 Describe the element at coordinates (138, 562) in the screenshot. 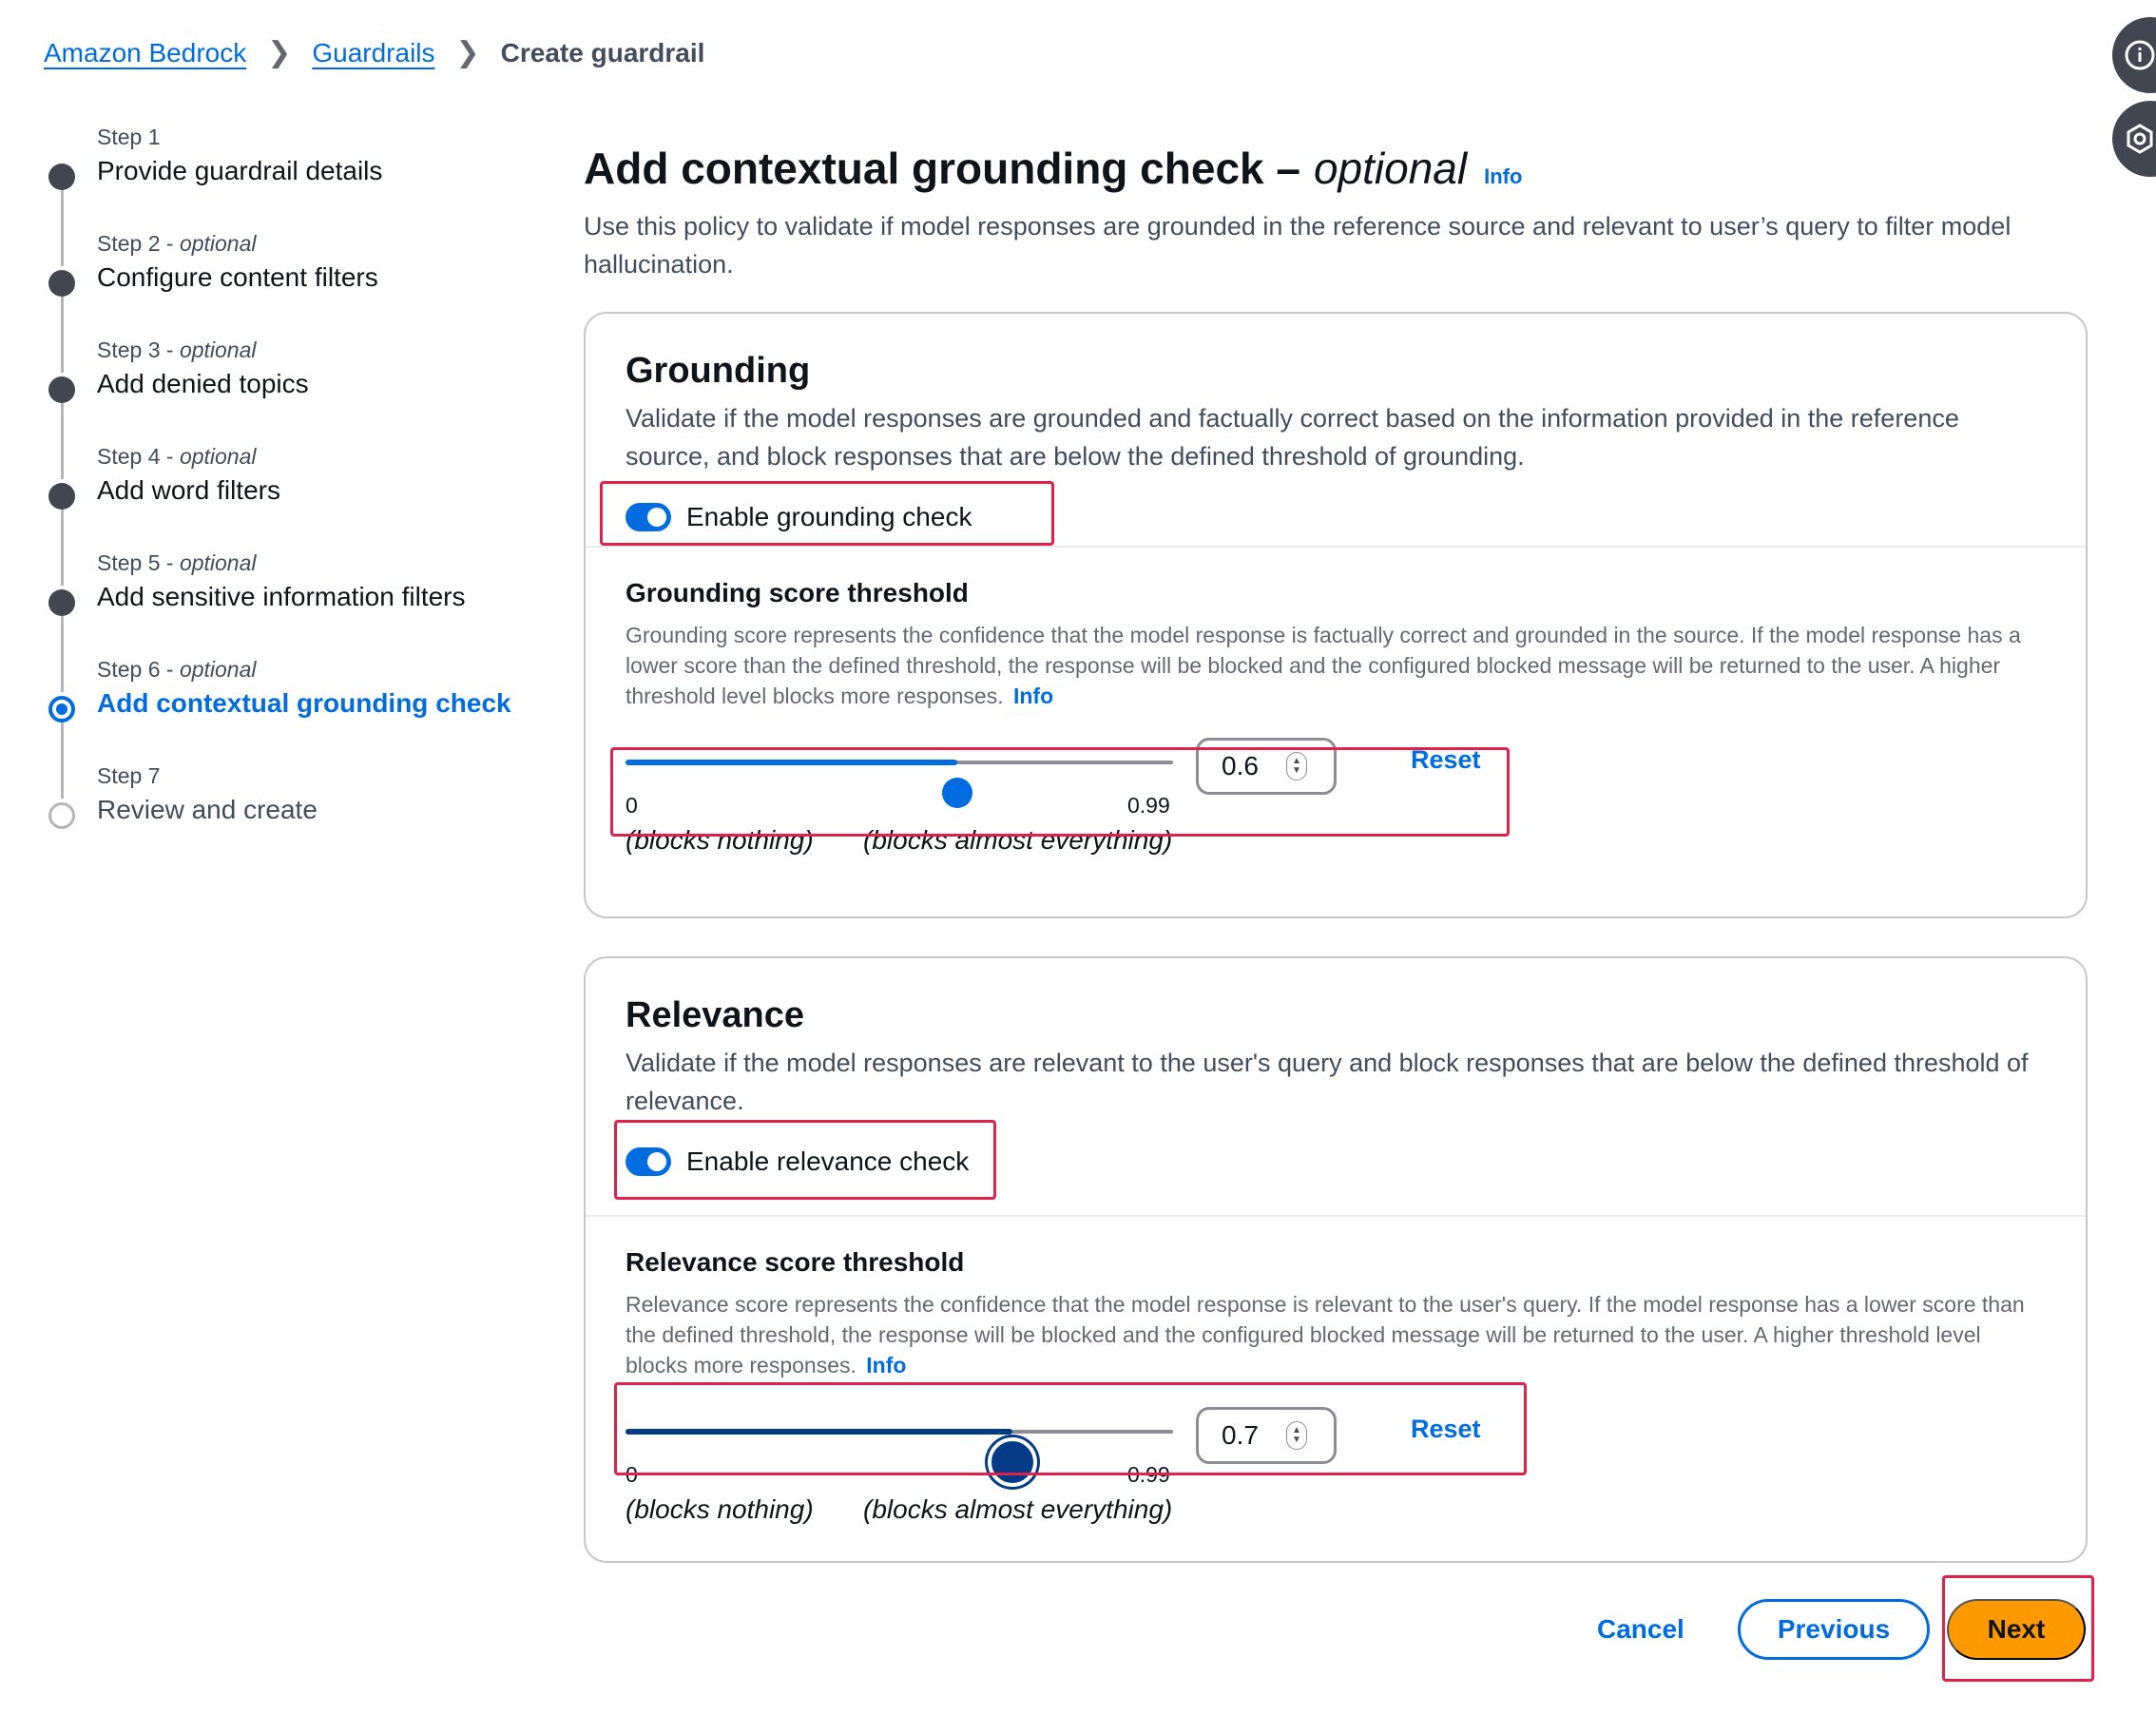

I see `step-number: Step 5 -` at that location.